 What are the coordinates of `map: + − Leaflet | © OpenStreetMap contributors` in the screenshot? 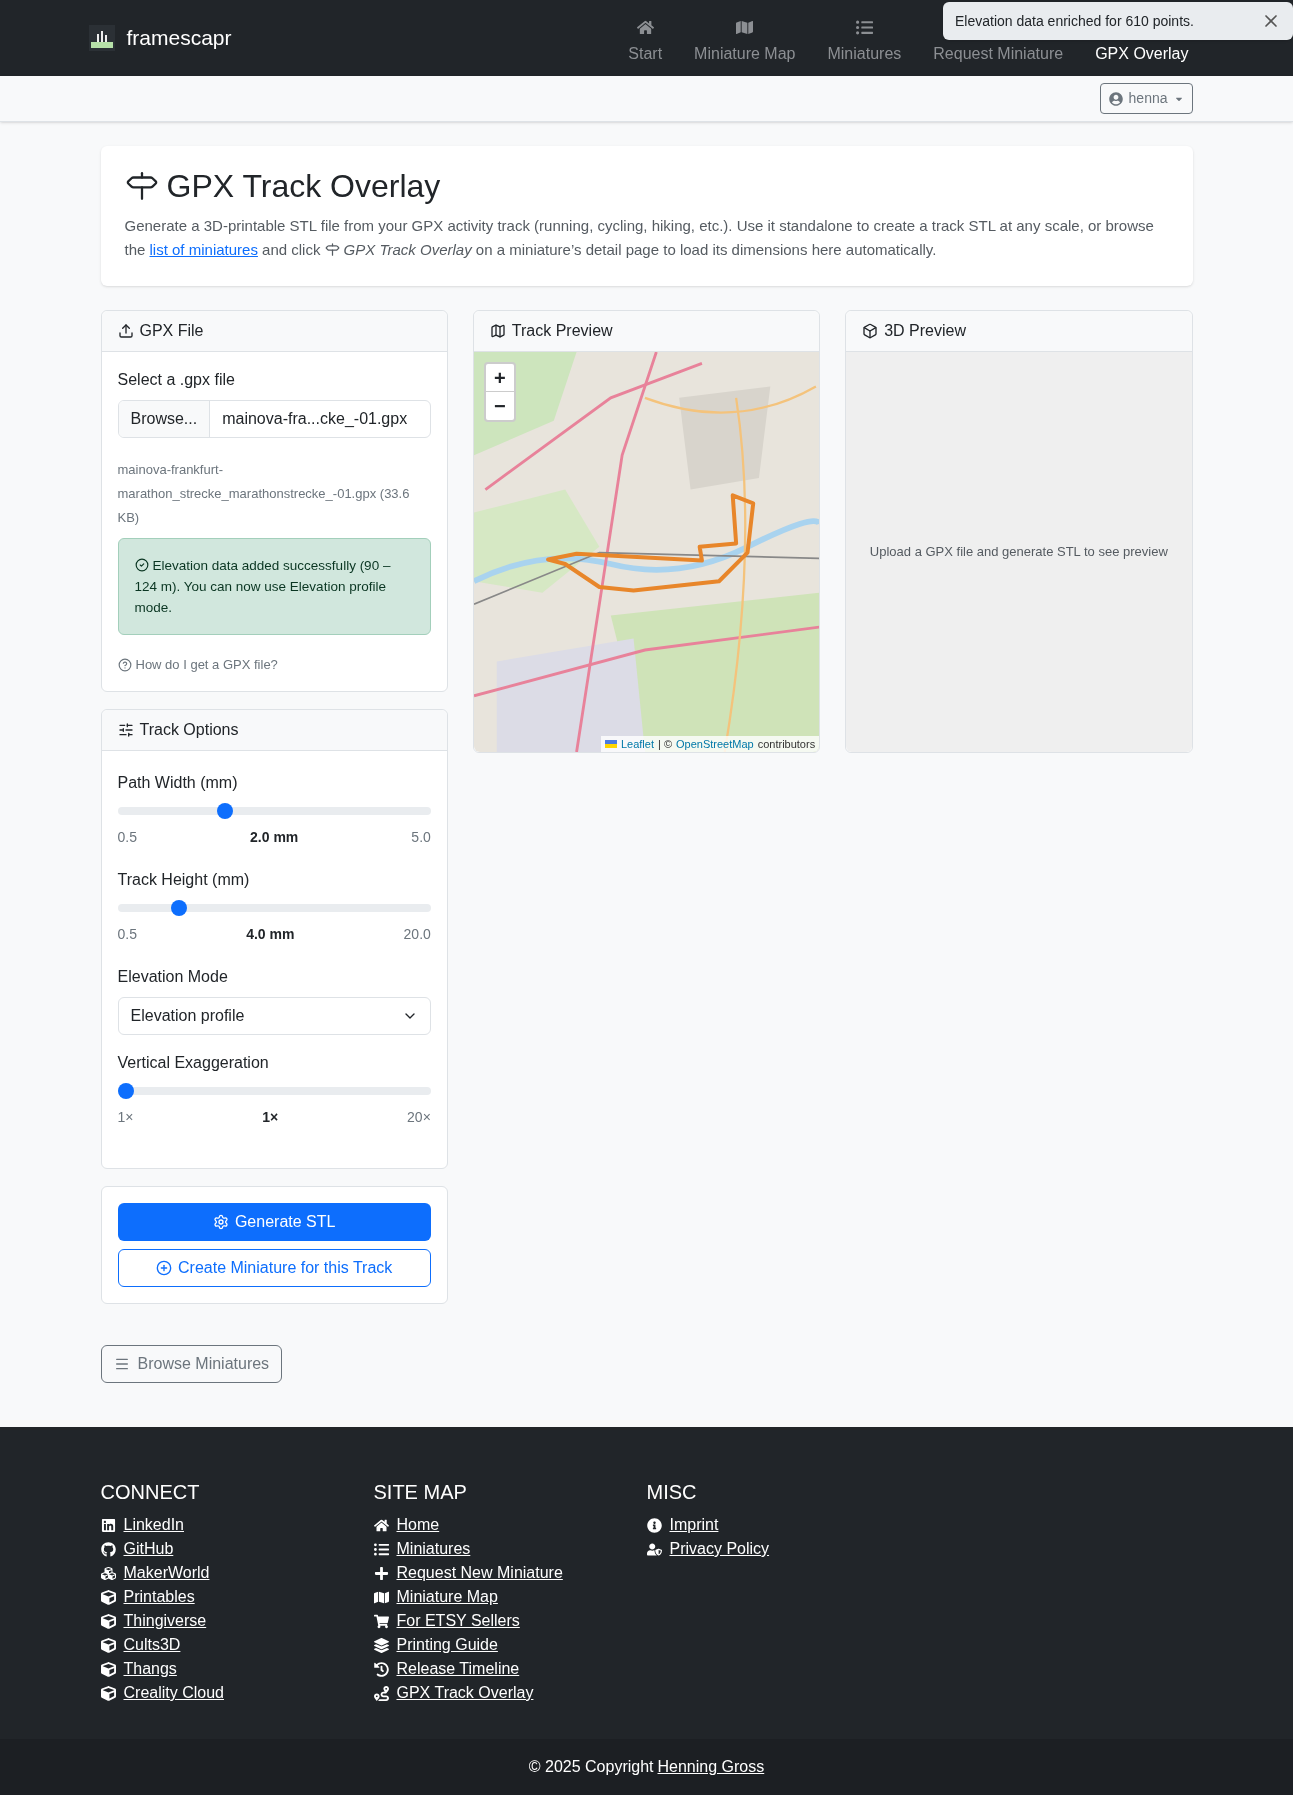 It's located at (646, 552).